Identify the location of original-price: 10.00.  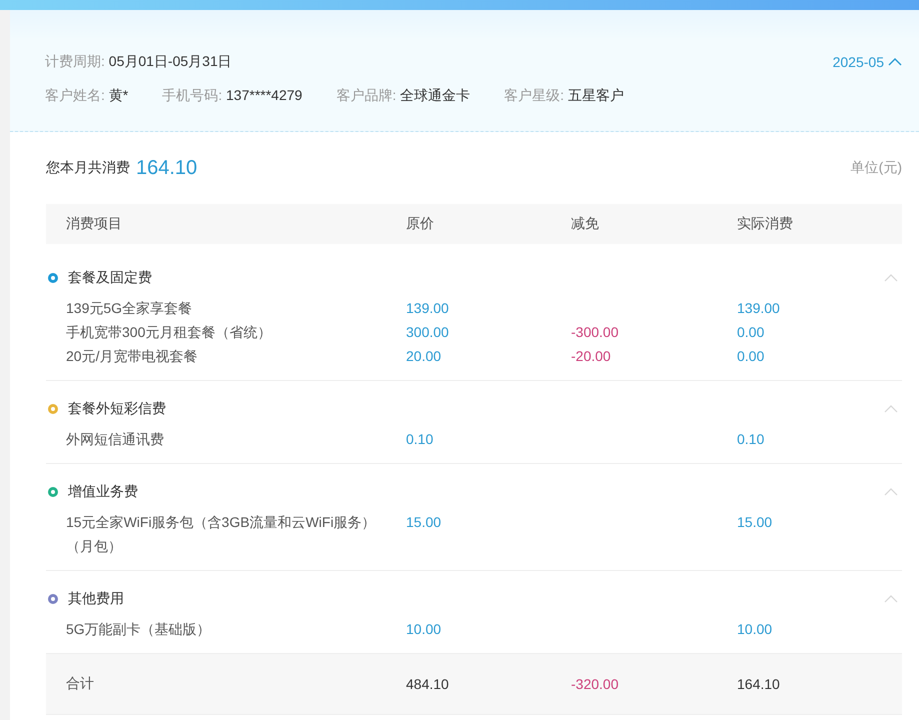
(424, 629).